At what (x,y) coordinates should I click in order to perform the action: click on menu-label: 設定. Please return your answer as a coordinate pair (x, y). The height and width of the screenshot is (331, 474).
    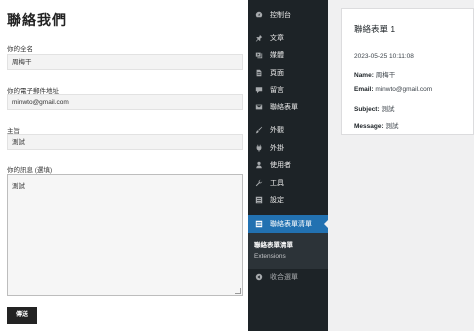
    Looking at the image, I should click on (277, 200).